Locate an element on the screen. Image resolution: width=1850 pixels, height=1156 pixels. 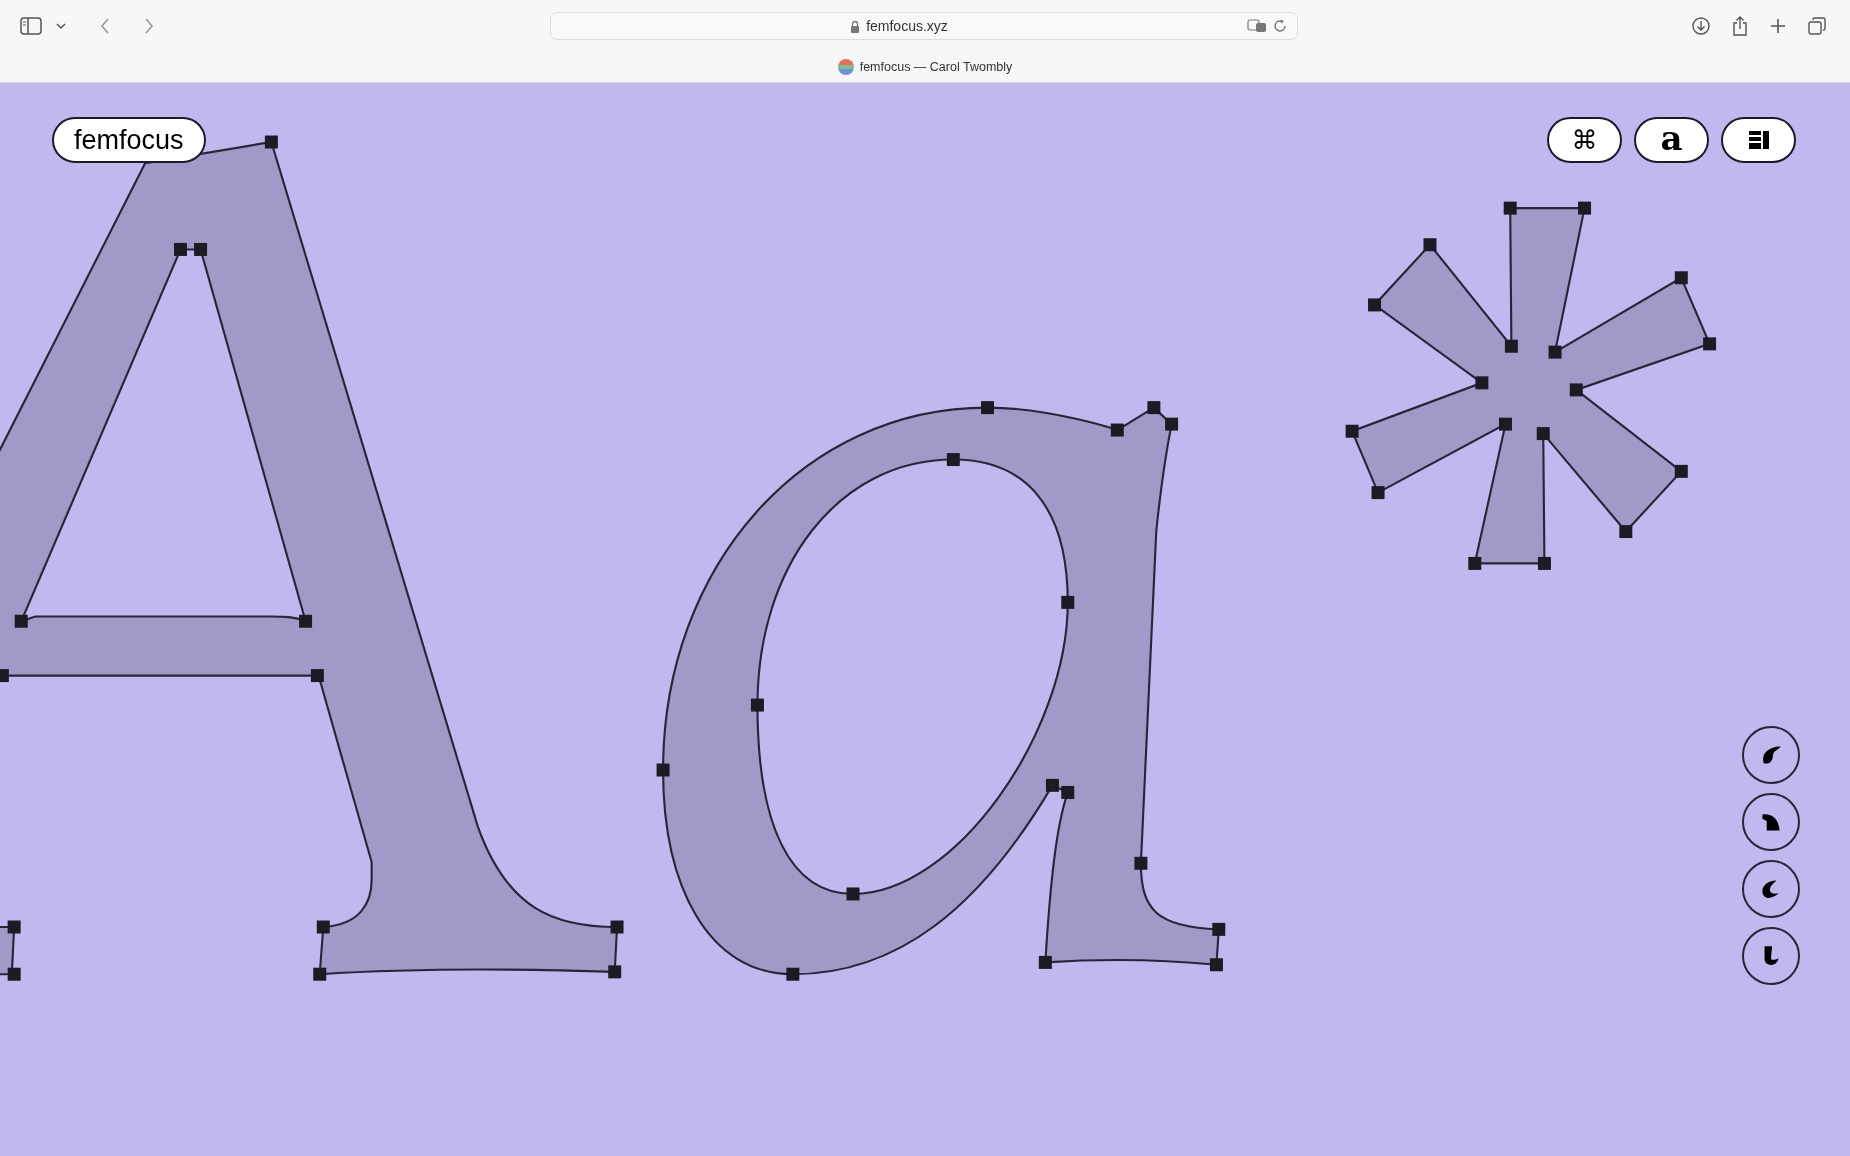
translate-icon is located at coordinates (1257, 26).